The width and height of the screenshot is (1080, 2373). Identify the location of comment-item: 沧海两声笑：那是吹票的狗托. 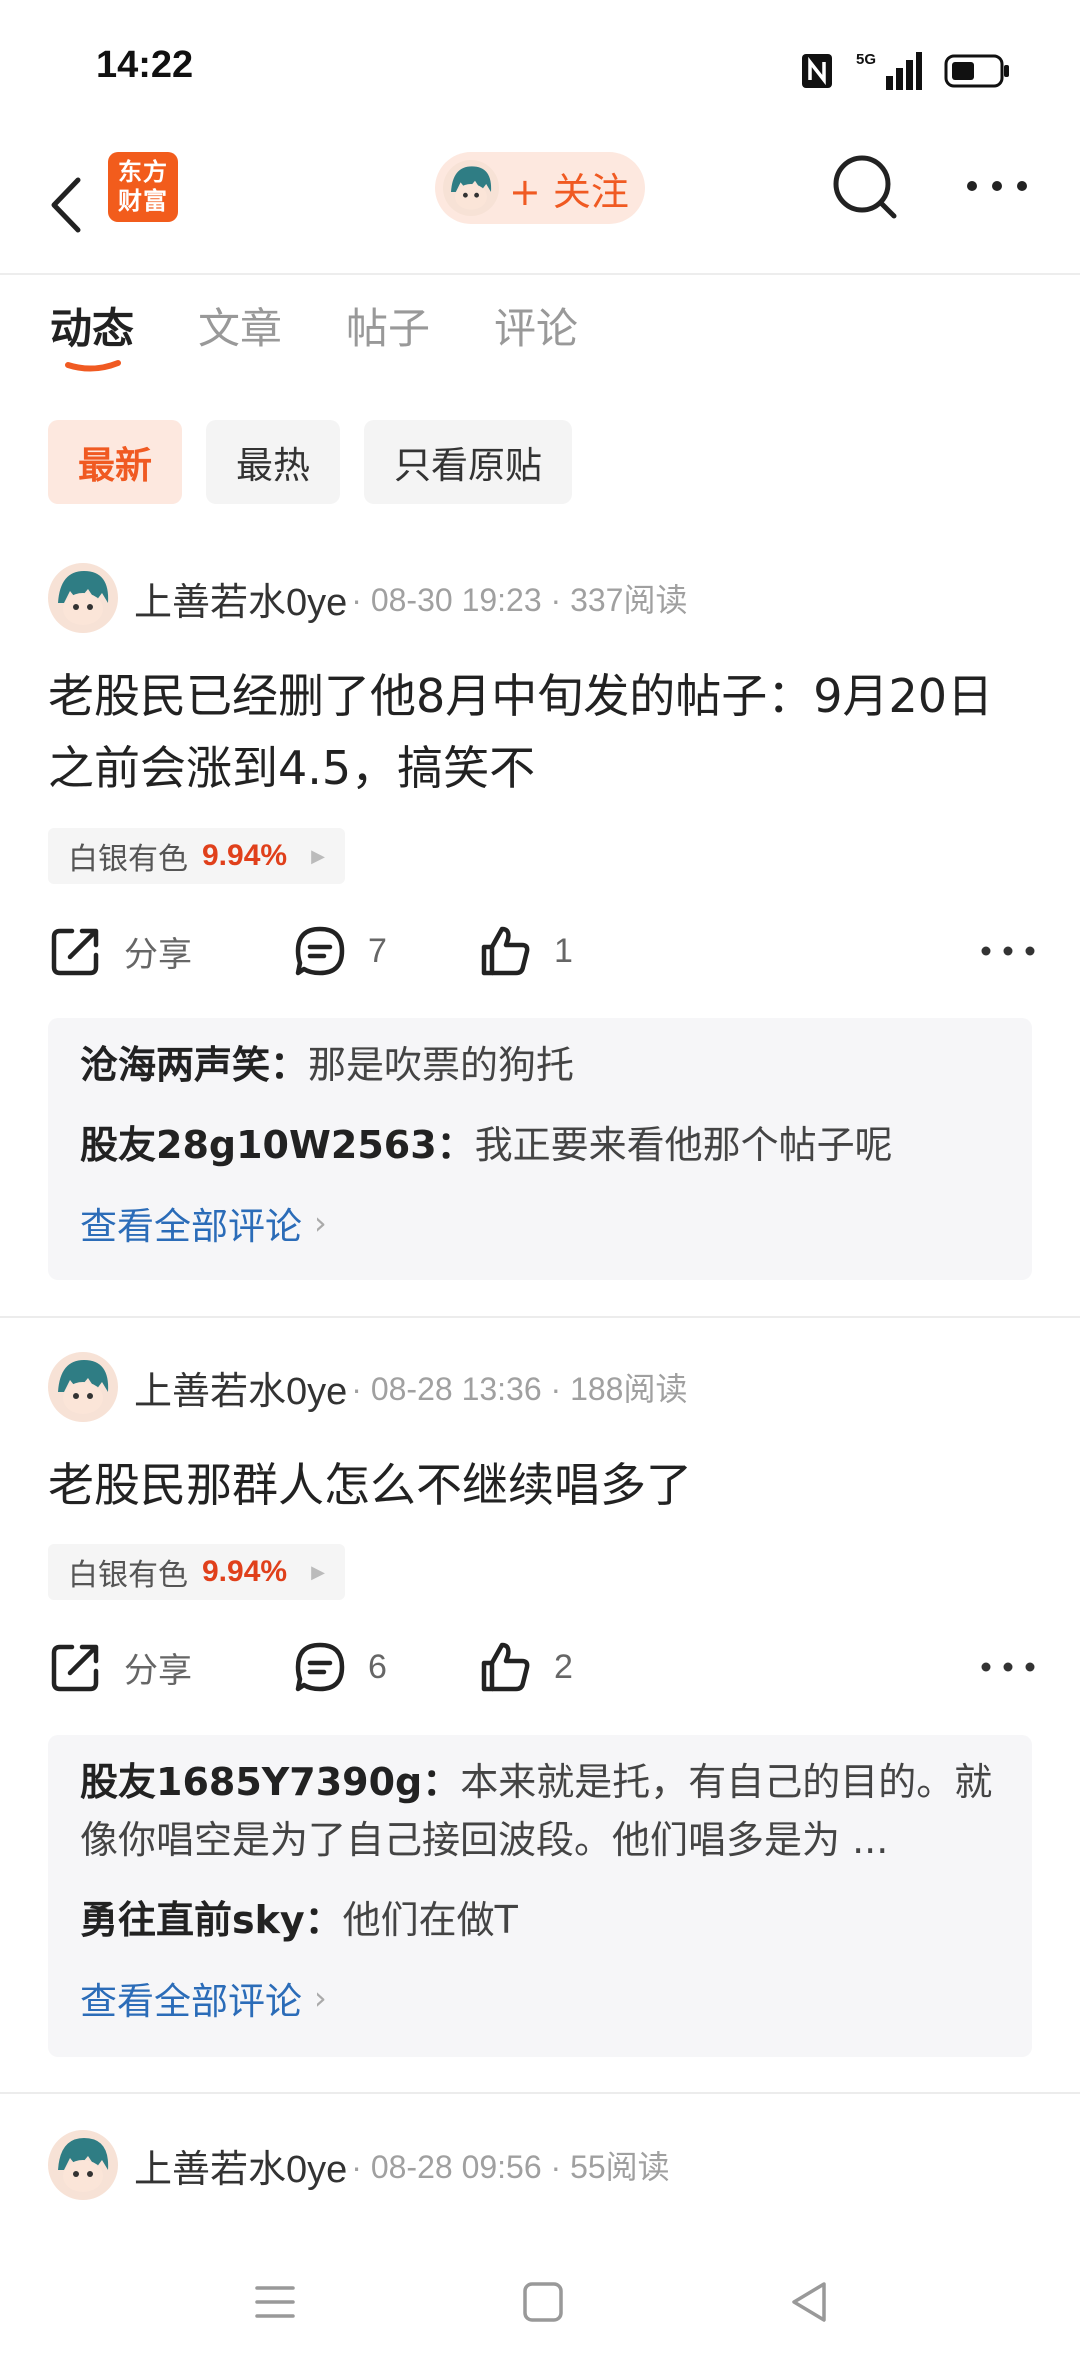
(540, 1065).